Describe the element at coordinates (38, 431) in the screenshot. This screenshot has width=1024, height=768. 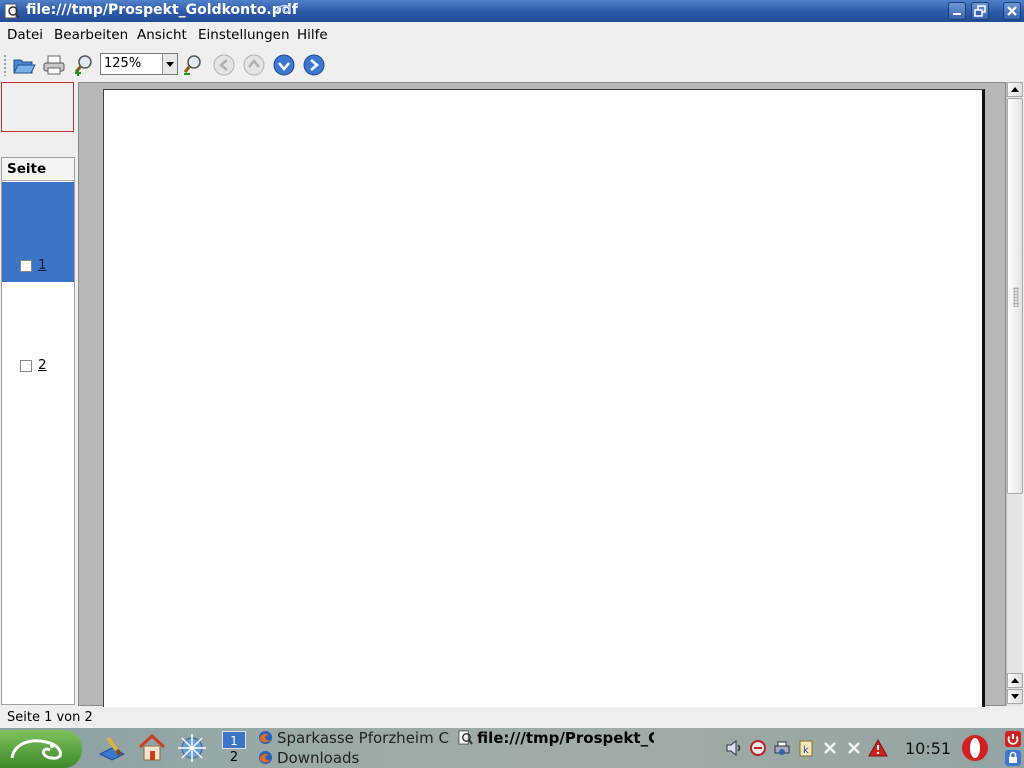
I see `page-list: Seite 1 2` at that location.